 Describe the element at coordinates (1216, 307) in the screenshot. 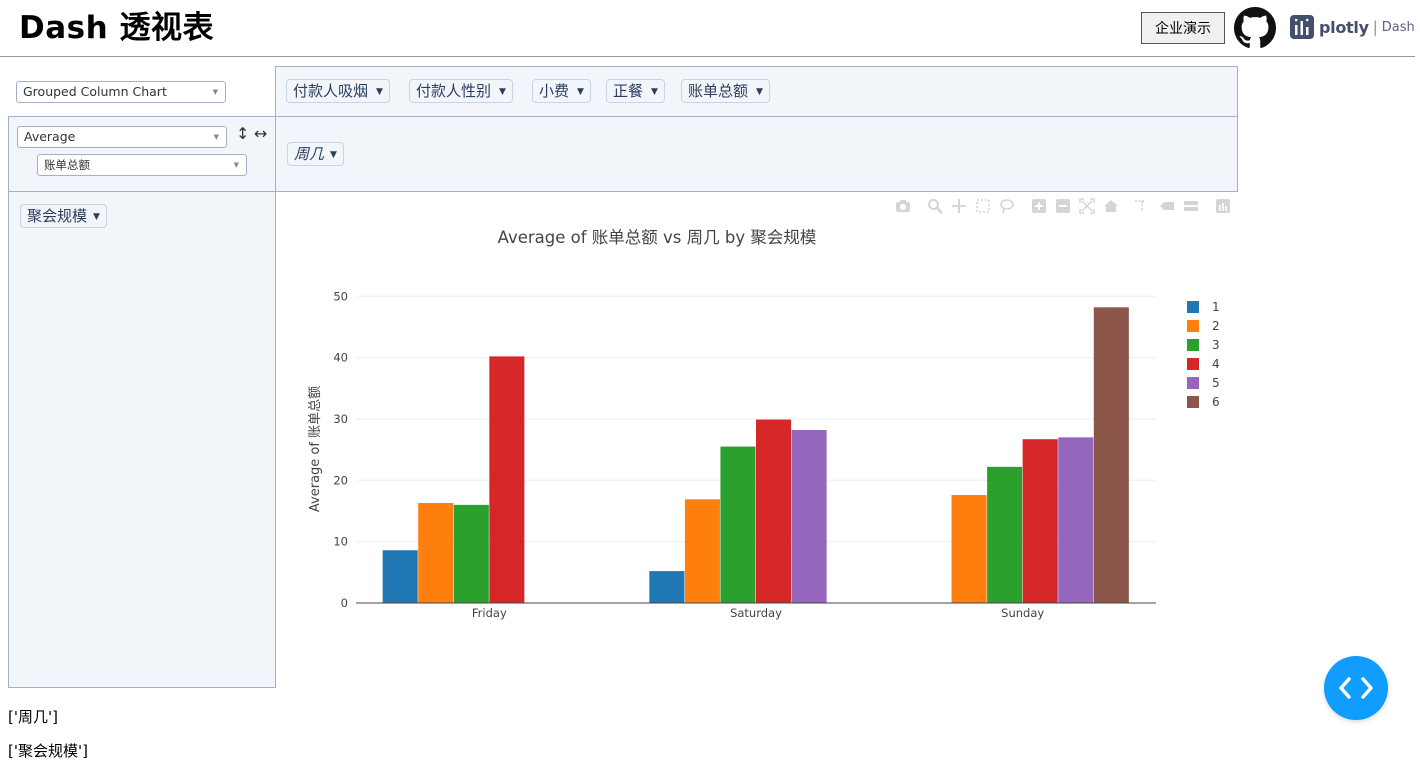

I see `legend-label: 1` at that location.